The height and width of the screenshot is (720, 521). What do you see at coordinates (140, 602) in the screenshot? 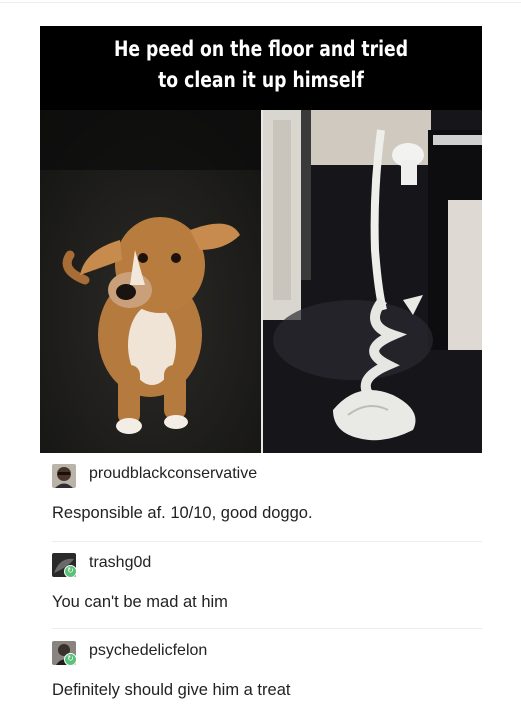
I see `comment-text: You can't be mad at him` at bounding box center [140, 602].